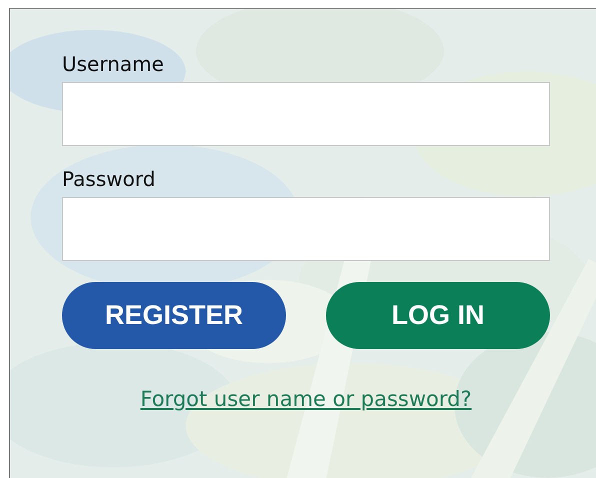 The width and height of the screenshot is (596, 478). I want to click on field-label: Username, so click(113, 64).